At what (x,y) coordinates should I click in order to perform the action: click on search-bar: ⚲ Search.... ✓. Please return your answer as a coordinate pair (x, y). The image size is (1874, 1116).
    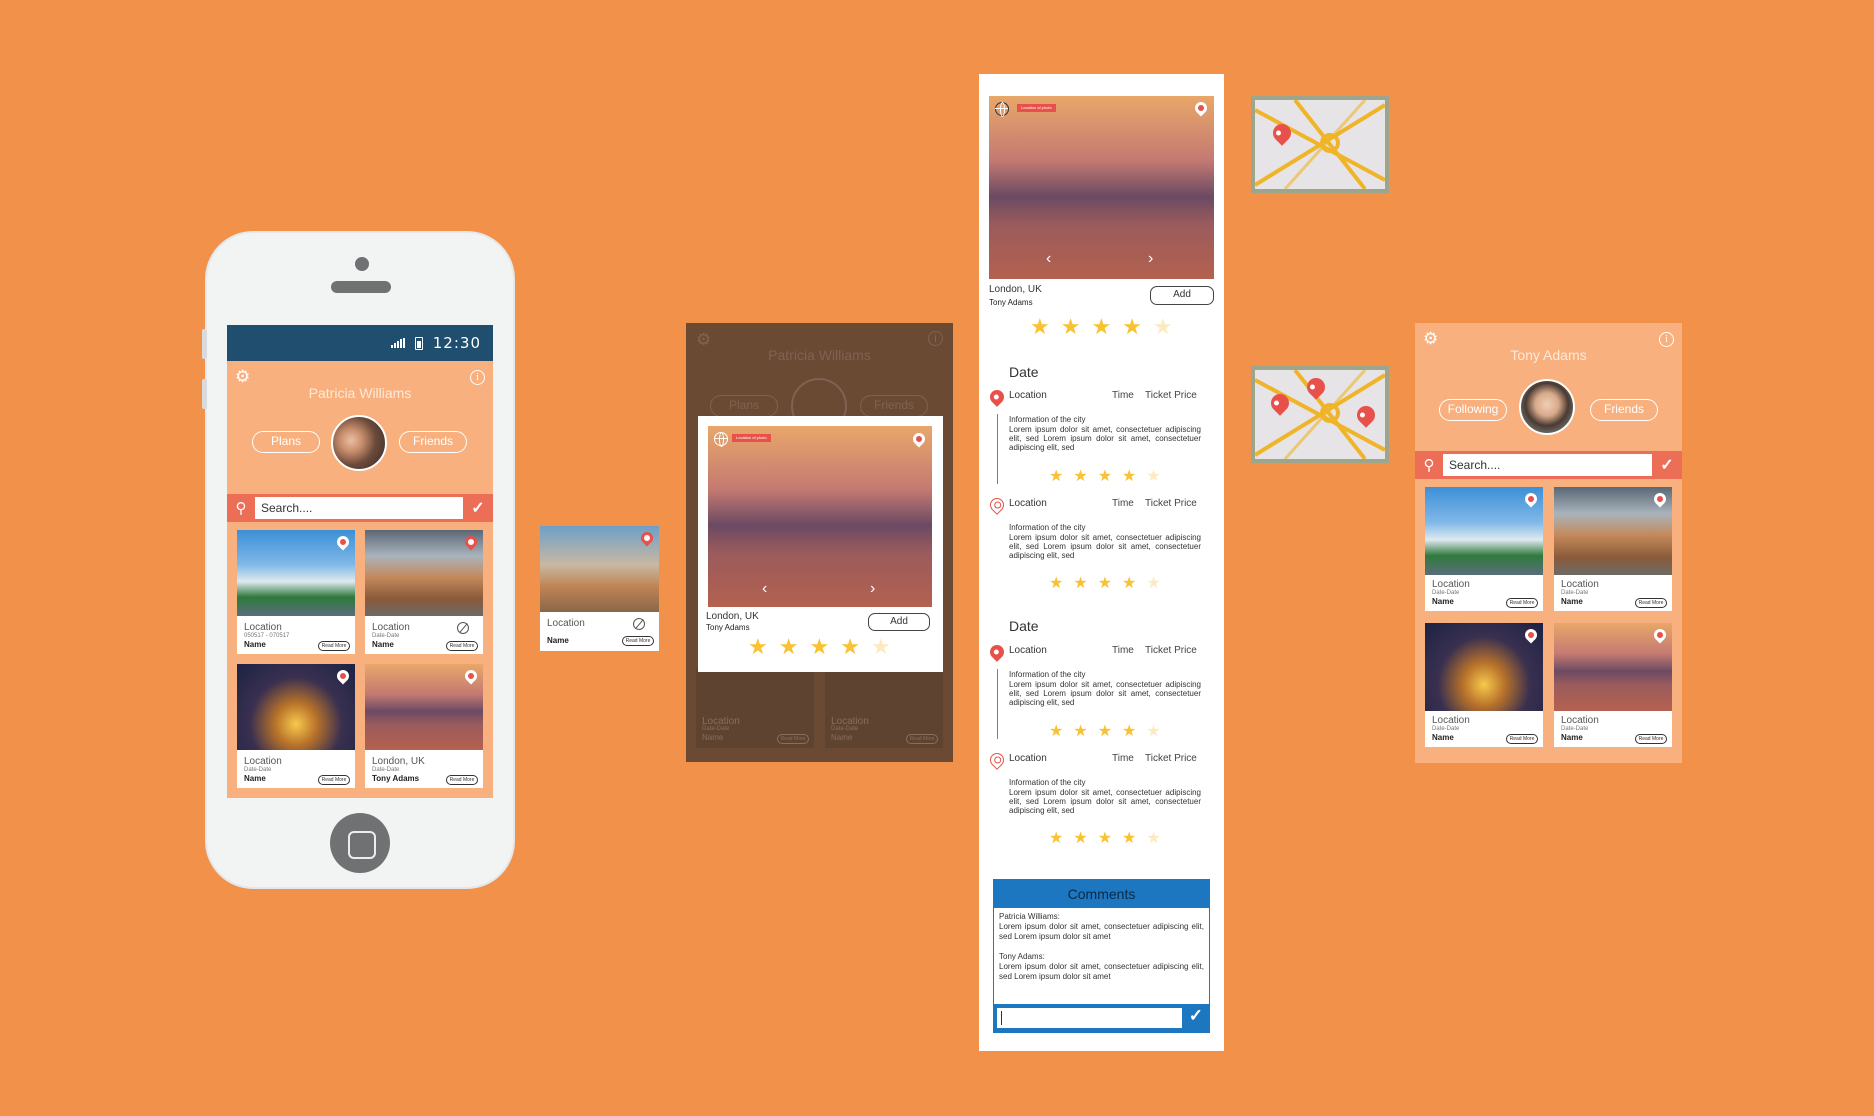
    Looking at the image, I should click on (360, 508).